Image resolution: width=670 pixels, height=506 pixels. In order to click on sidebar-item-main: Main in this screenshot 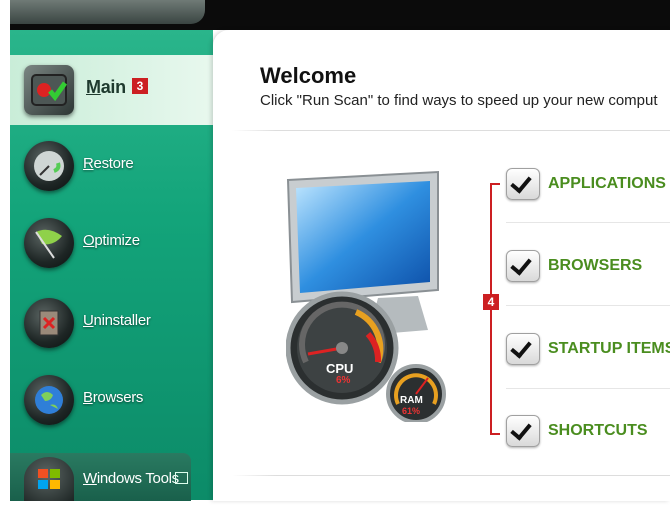, I will do `click(118, 90)`.